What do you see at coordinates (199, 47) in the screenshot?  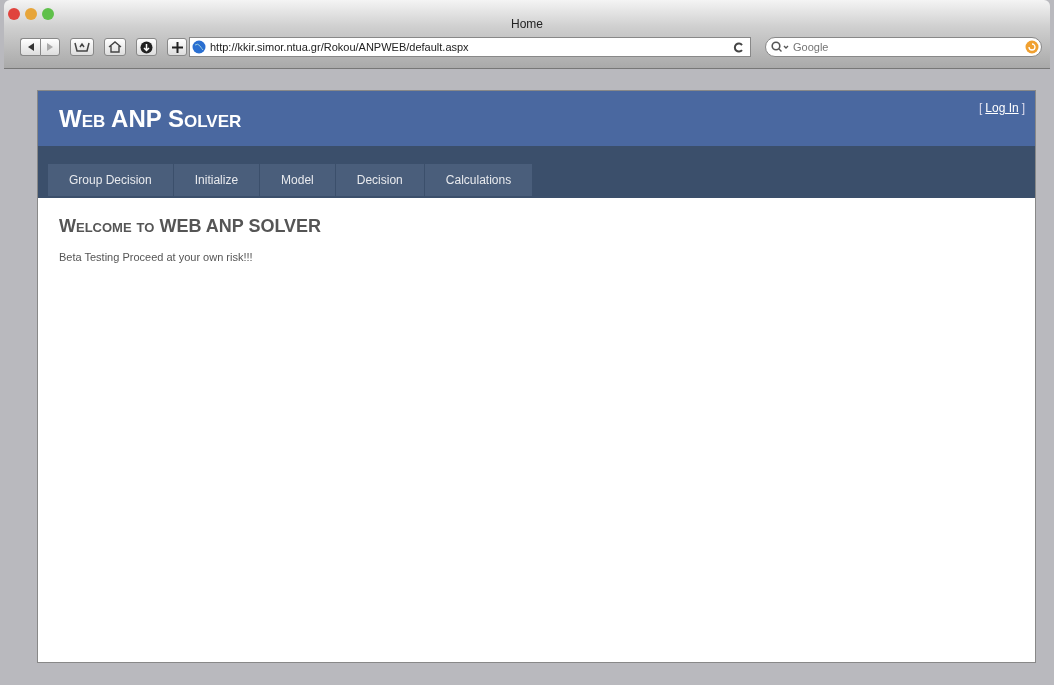 I see `globe-icon` at bounding box center [199, 47].